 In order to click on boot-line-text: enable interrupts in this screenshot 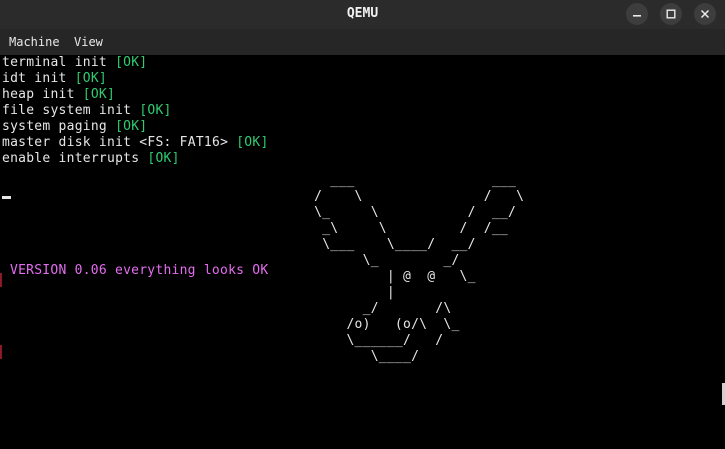, I will do `click(75, 158)`.